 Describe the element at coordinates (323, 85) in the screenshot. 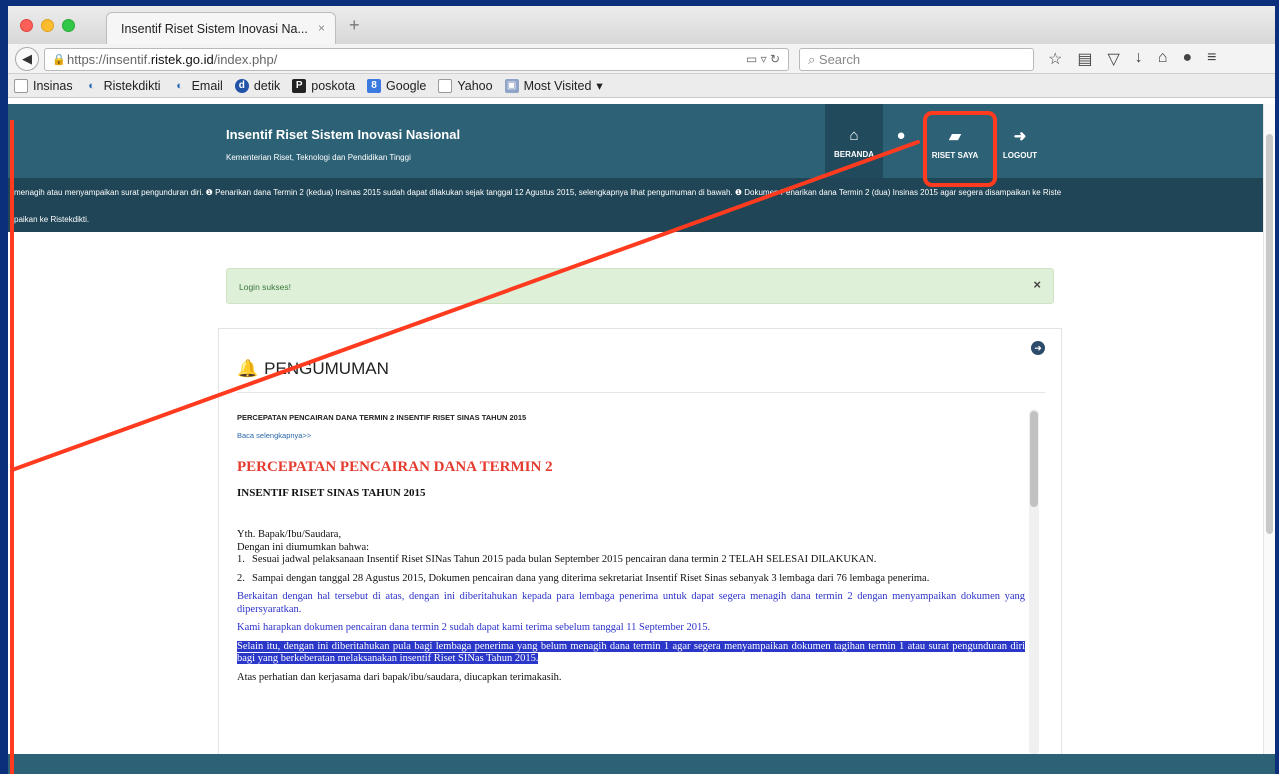

I see `bookmark-poskota: Pposkota` at that location.